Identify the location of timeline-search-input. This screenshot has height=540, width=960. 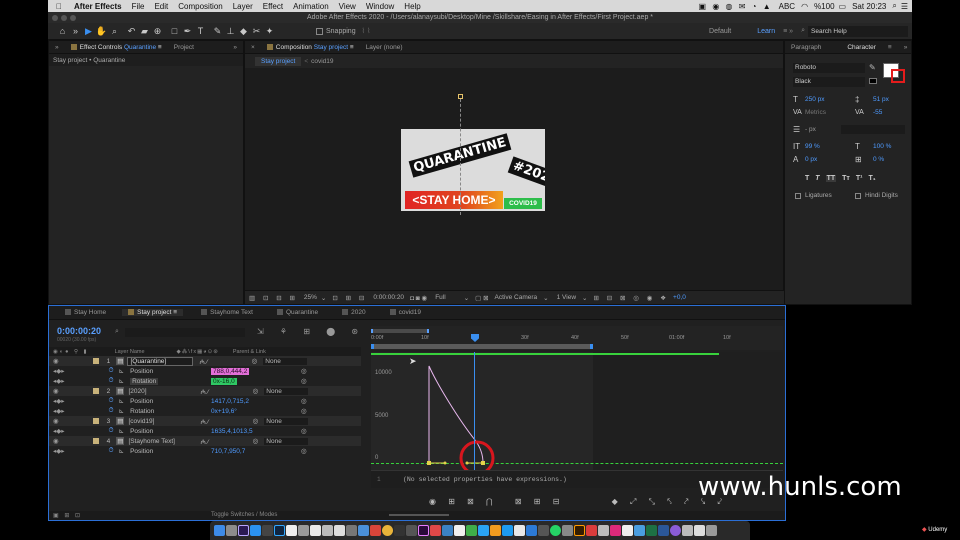
(185, 332).